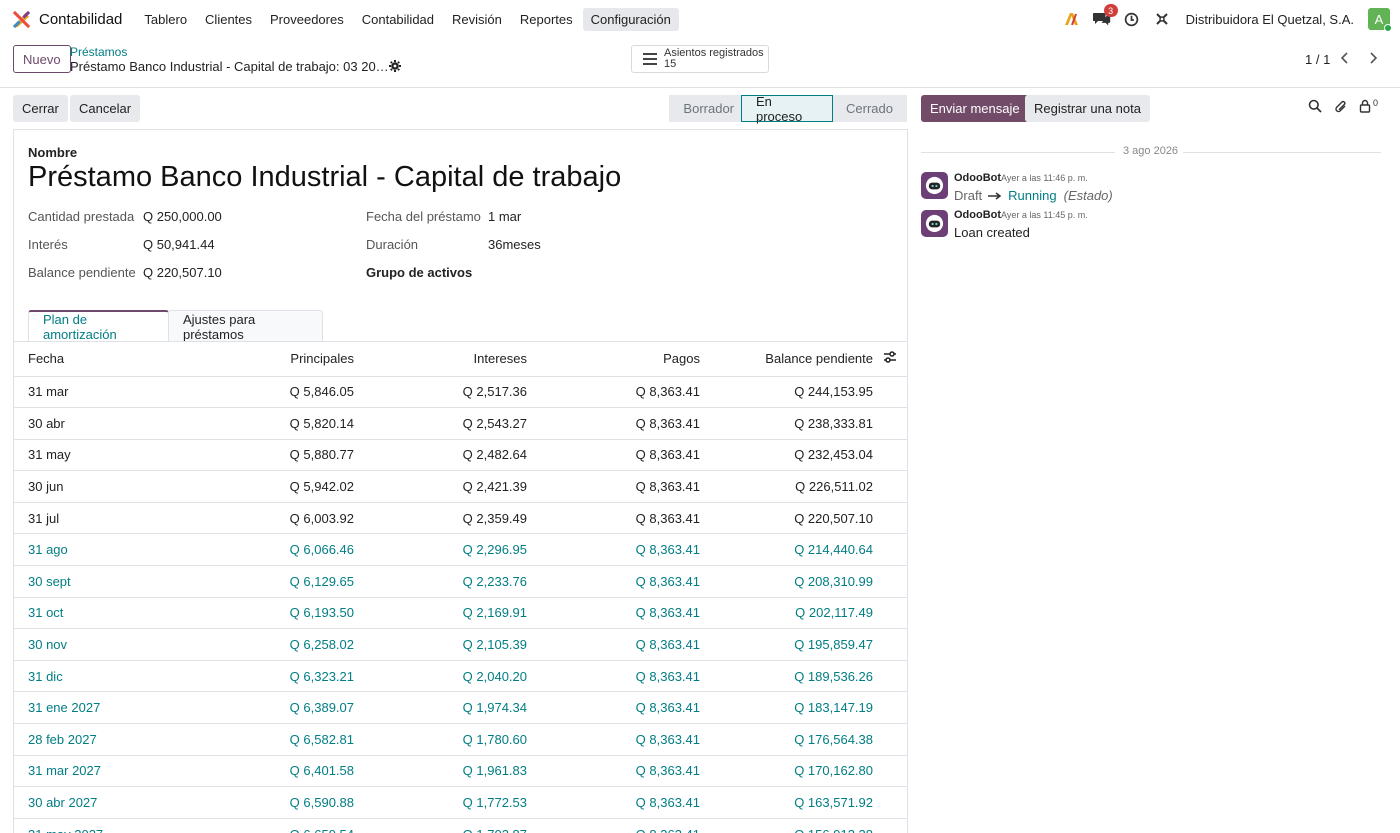  Describe the element at coordinates (40, 108) in the screenshot. I see `close-button: Cerrar` at that location.